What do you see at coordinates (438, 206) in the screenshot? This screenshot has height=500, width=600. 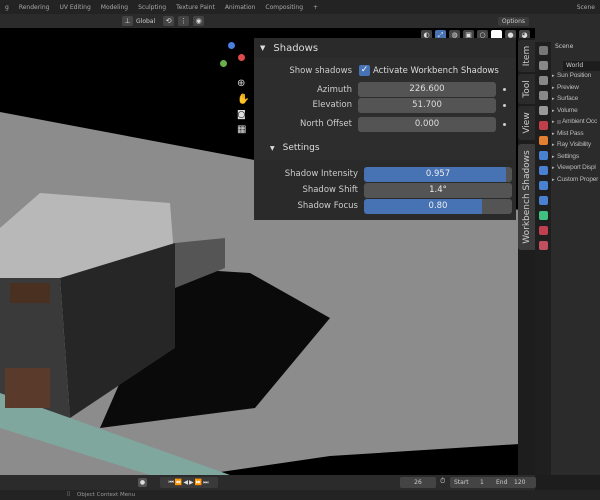 I see `shadow-focus-slider: 0.80` at bounding box center [438, 206].